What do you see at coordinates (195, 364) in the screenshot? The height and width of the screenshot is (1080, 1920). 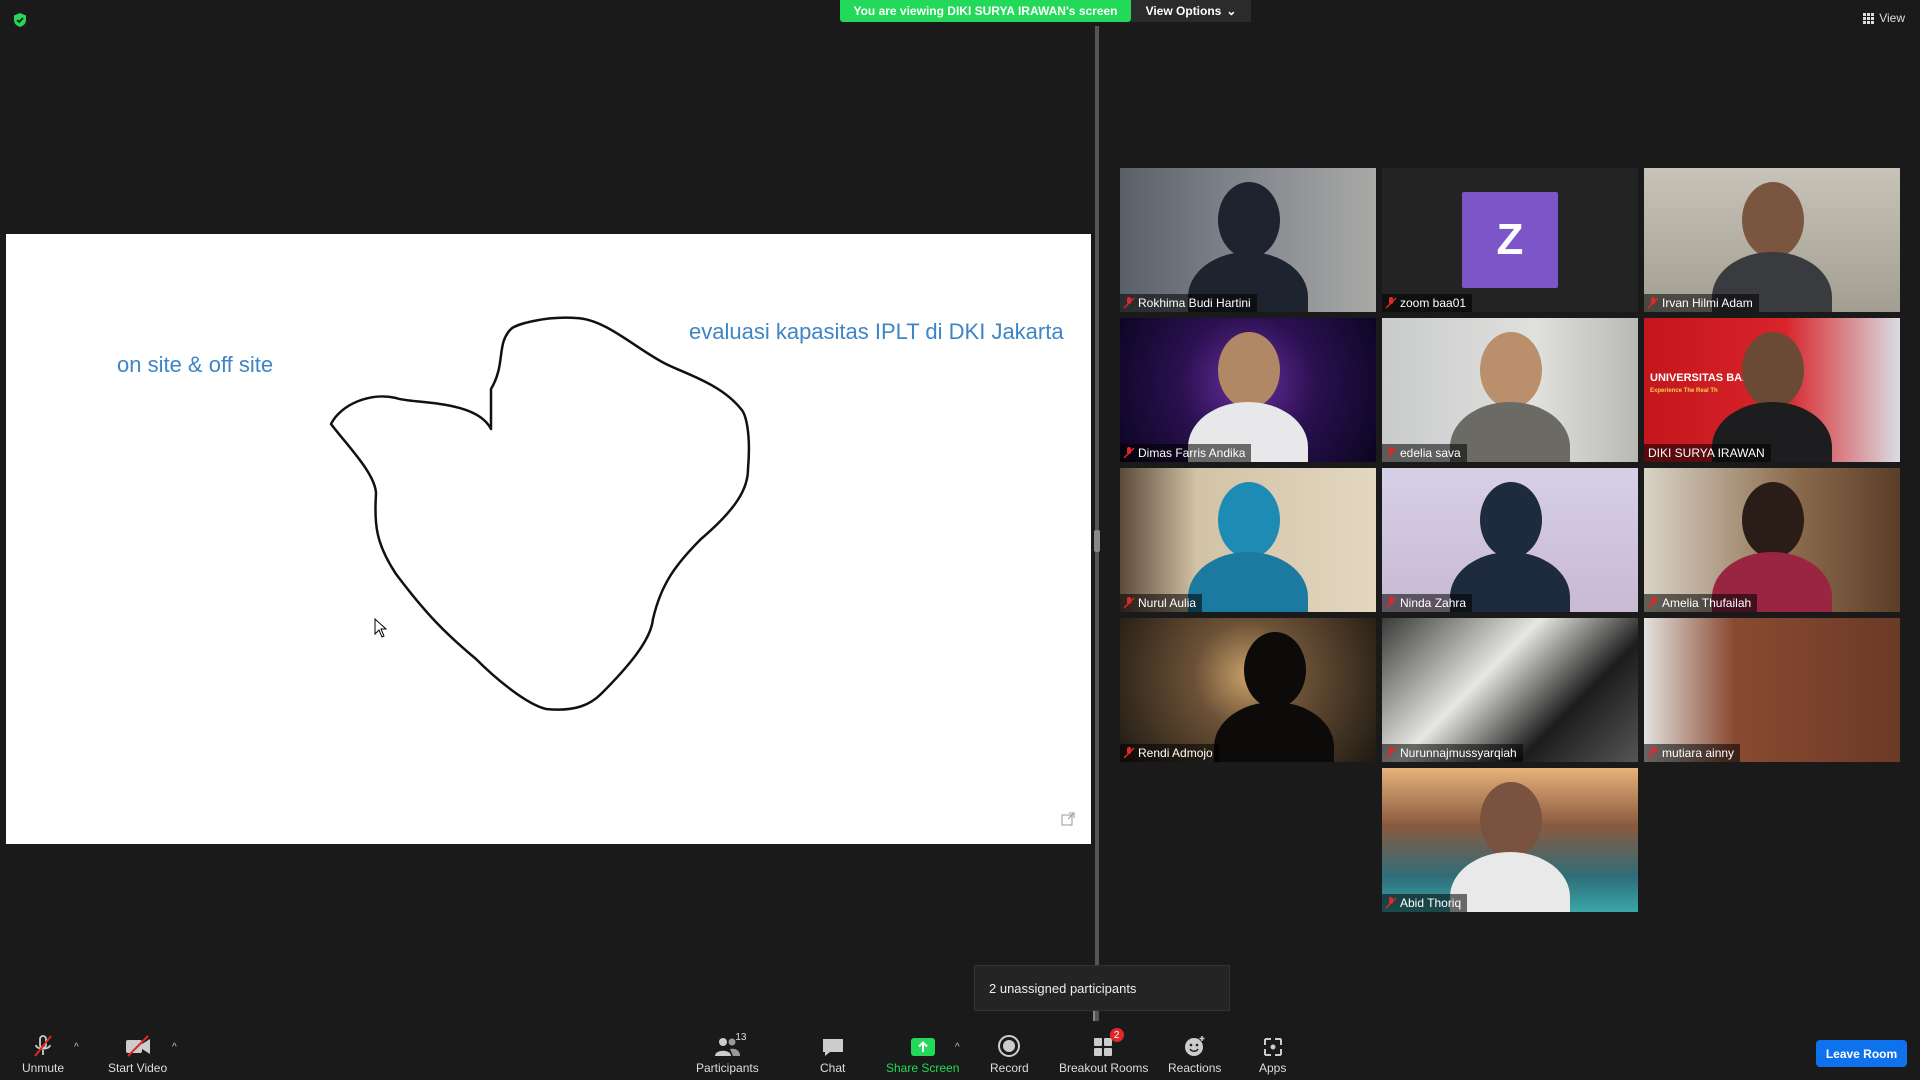 I see `annotation-on-site: on site & off site` at bounding box center [195, 364].